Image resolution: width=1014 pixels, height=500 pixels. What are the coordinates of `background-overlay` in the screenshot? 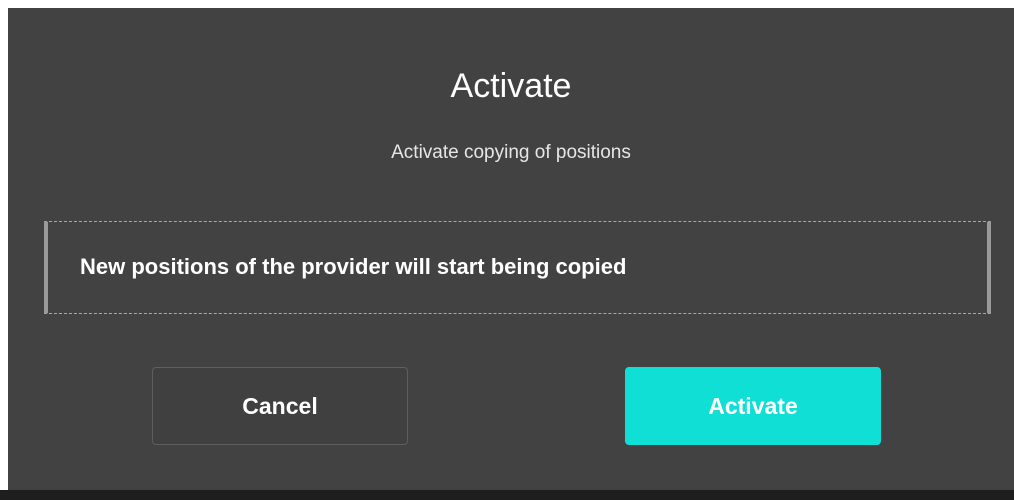 It's located at (507, 495).